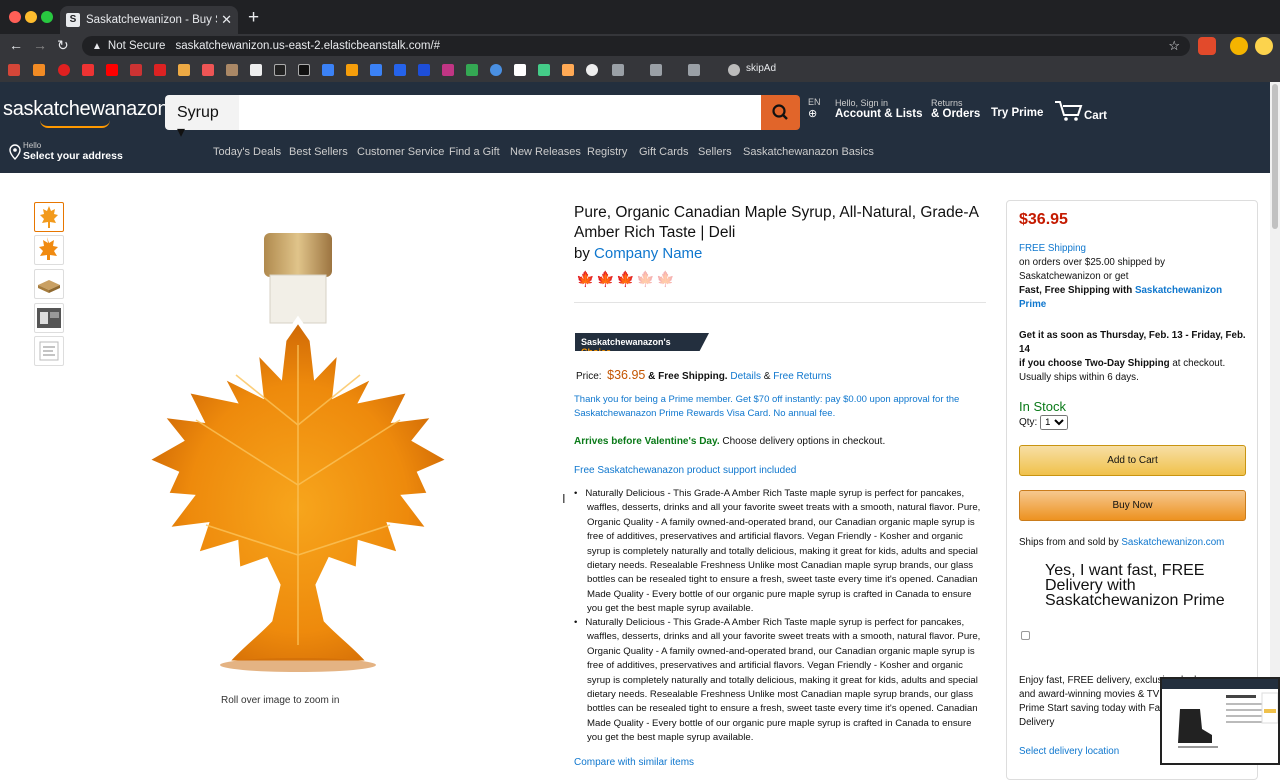  Describe the element at coordinates (1199, 363) in the screenshot. I see `two-day-suffix: at checkout.` at that location.